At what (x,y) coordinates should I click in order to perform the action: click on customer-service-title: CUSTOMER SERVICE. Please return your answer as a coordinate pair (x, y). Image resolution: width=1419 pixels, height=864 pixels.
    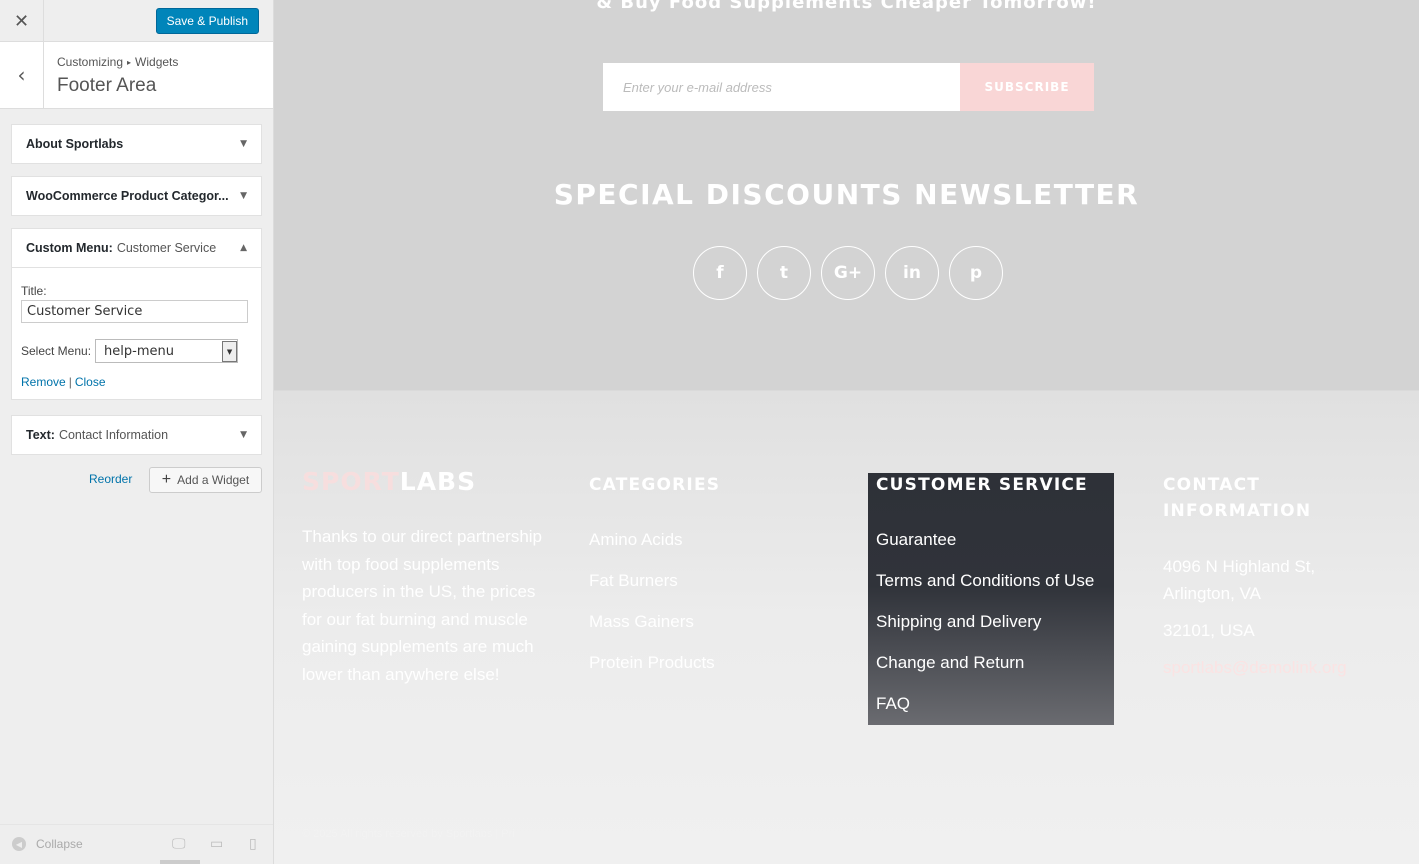
    Looking at the image, I should click on (982, 485).